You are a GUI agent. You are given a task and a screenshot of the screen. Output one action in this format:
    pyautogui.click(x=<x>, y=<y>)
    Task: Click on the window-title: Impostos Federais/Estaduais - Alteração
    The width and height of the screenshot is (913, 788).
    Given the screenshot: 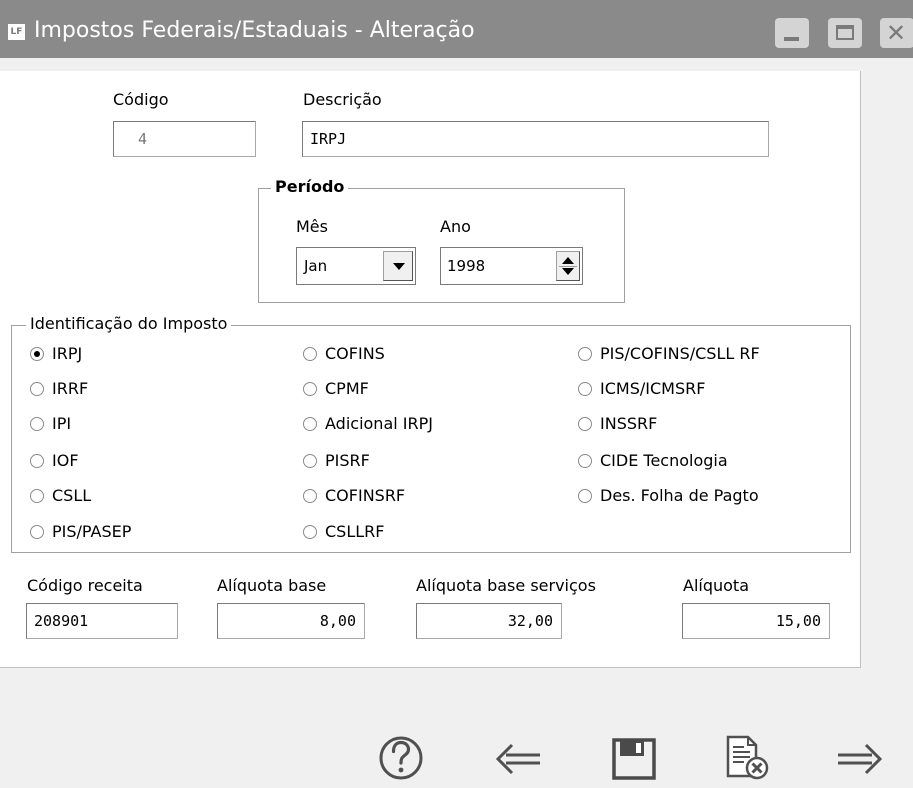 What is the action you would take?
    pyautogui.click(x=254, y=30)
    